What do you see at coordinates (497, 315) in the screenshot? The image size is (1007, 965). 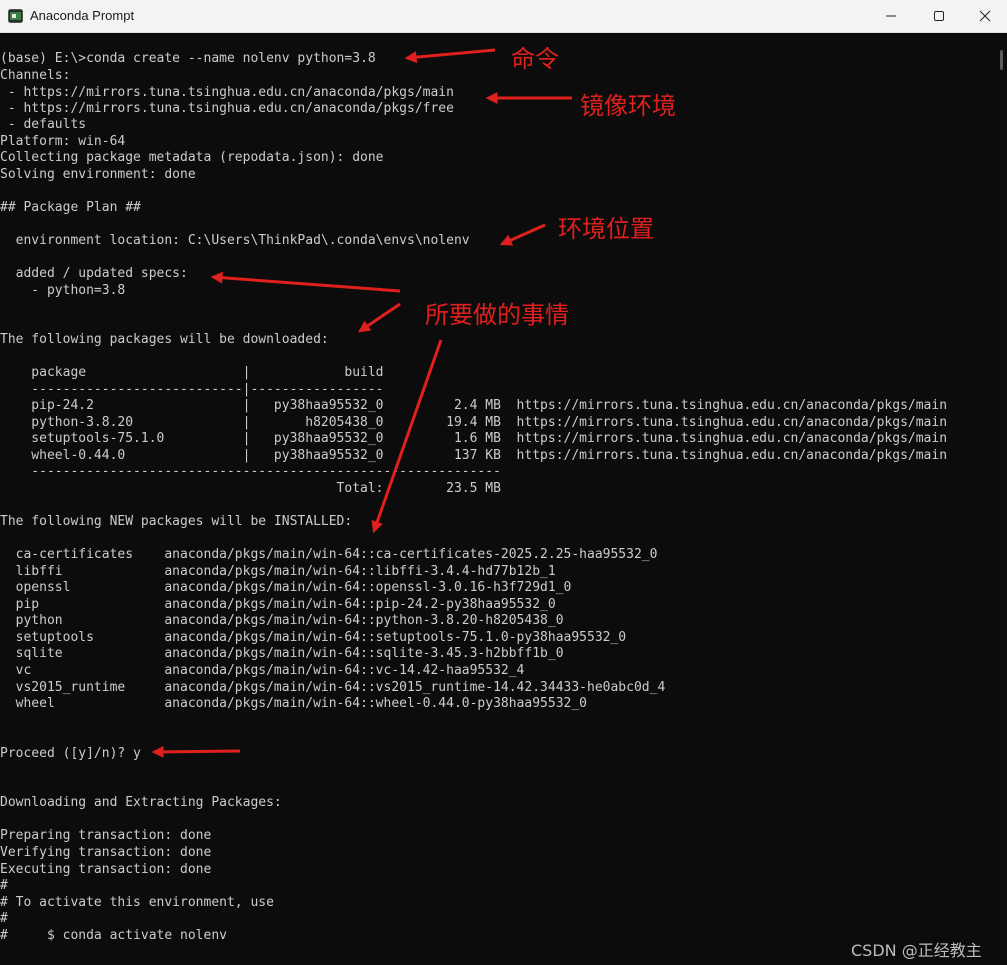 I see `annotation-things-to-do: 所要做的事情` at bounding box center [497, 315].